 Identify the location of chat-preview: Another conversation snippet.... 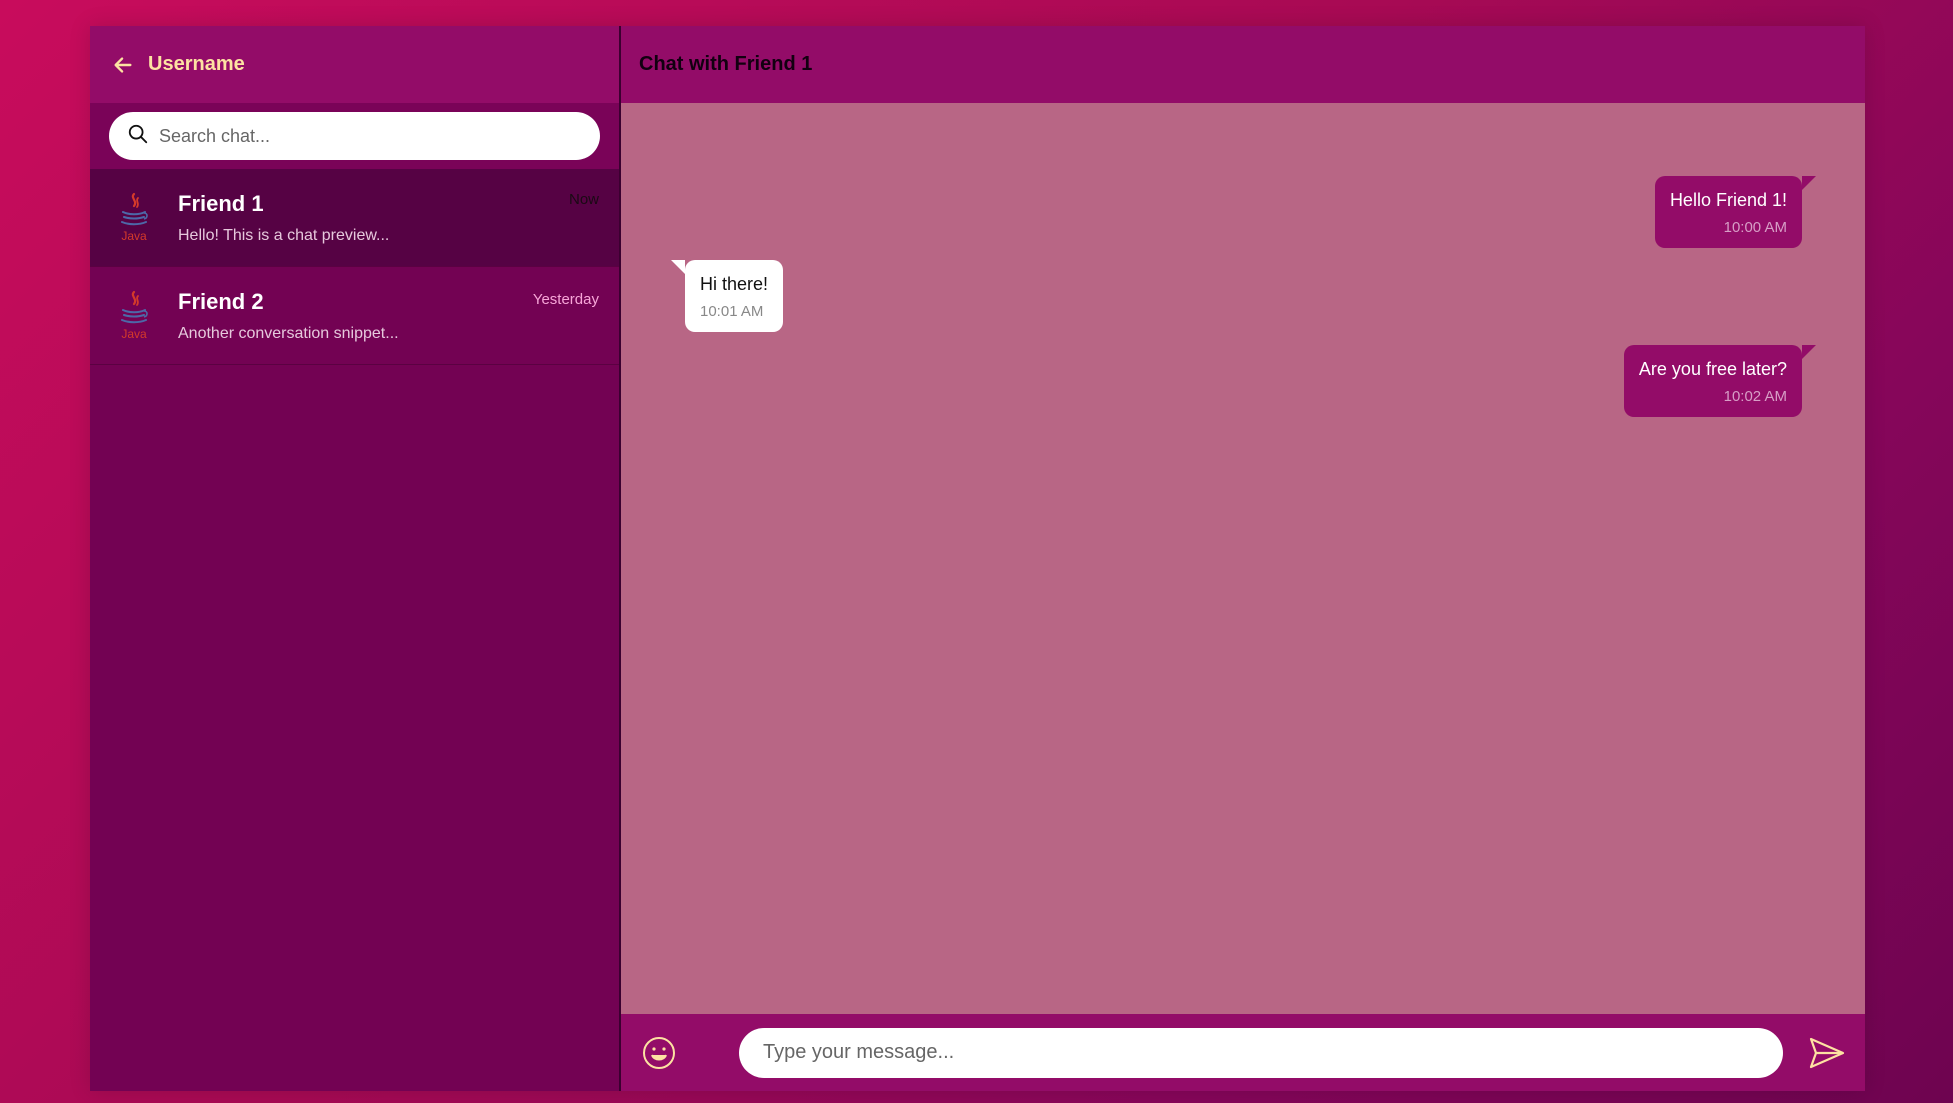
(288, 333).